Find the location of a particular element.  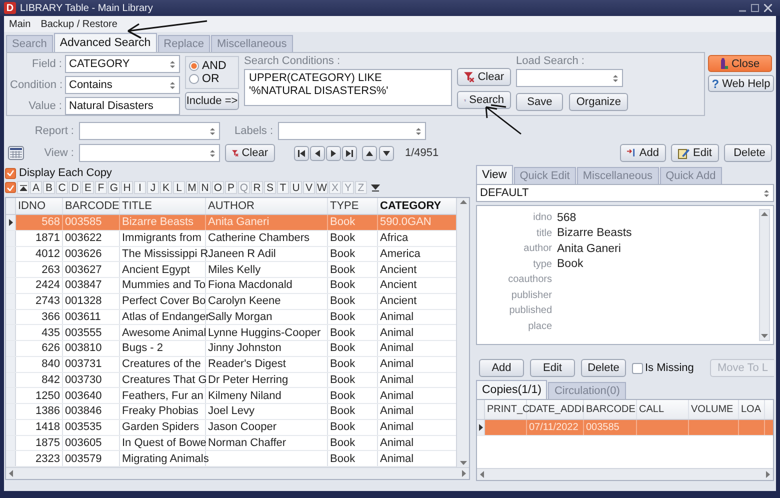

table-row: 1386 003846 Freaky Phobias Joel Levy Book Animal is located at coordinates (231, 412).